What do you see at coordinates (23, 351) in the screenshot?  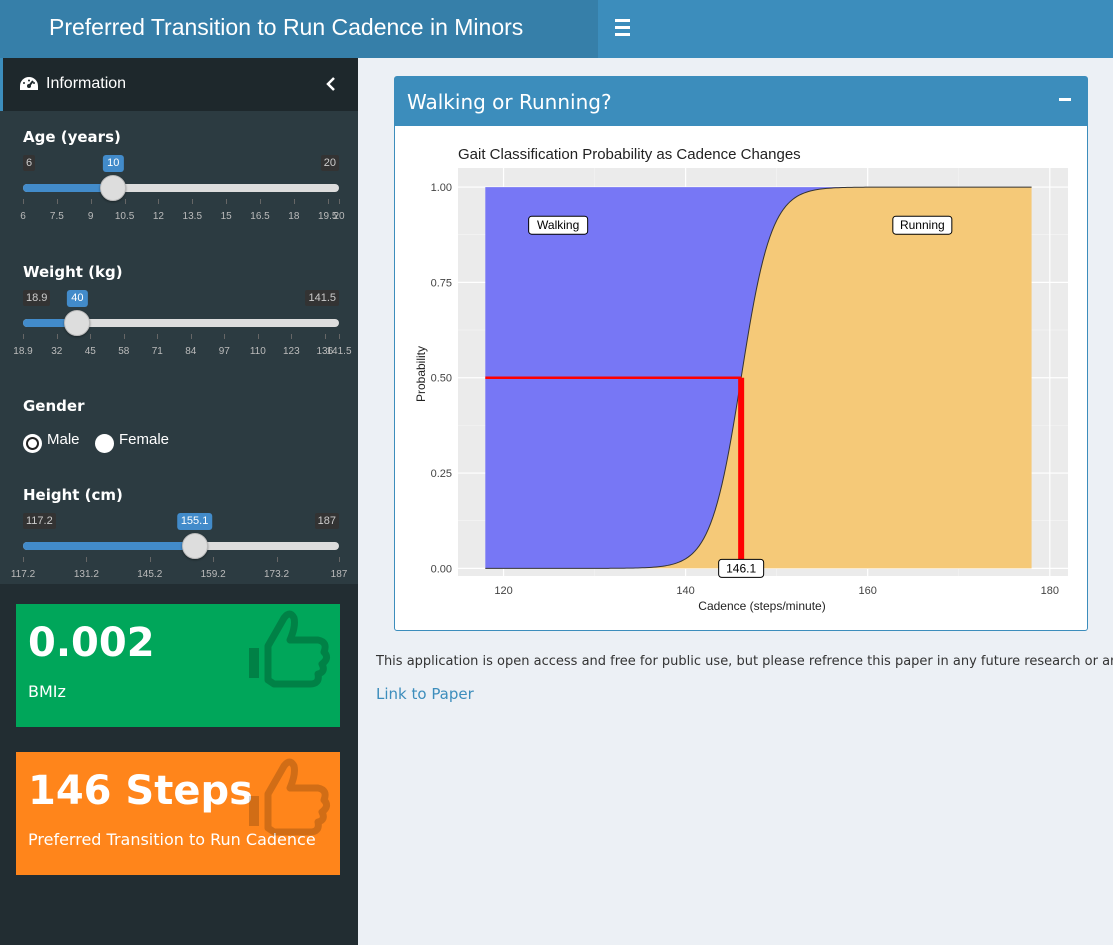 I see `slider-tick-label: 18.9` at bounding box center [23, 351].